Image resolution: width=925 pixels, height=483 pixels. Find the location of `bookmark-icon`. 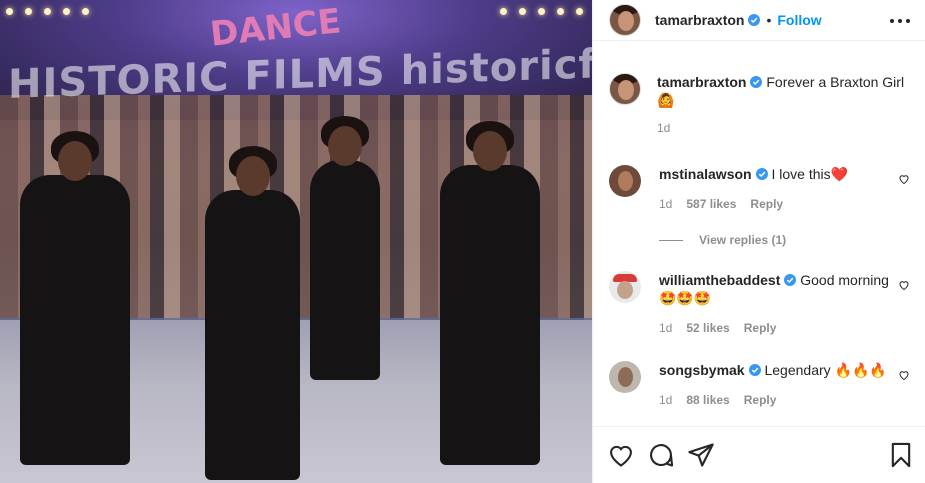

bookmark-icon is located at coordinates (901, 455).